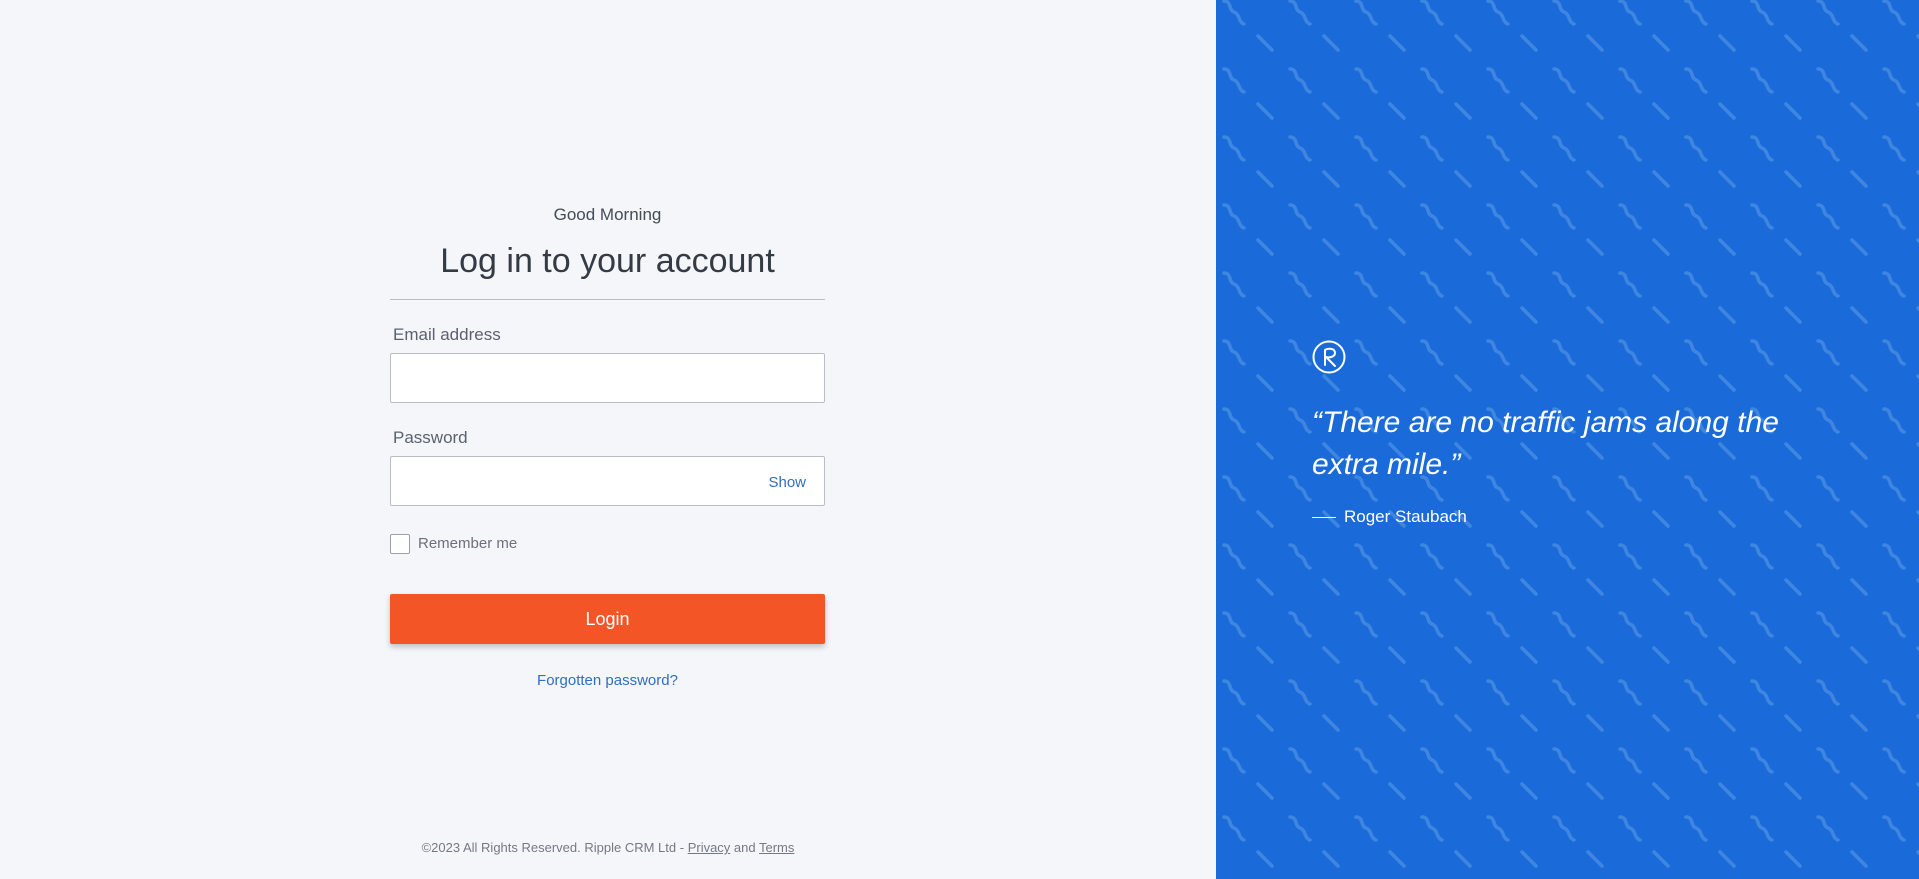 The height and width of the screenshot is (879, 1919). Describe the element at coordinates (607, 481) in the screenshot. I see `password-input` at that location.